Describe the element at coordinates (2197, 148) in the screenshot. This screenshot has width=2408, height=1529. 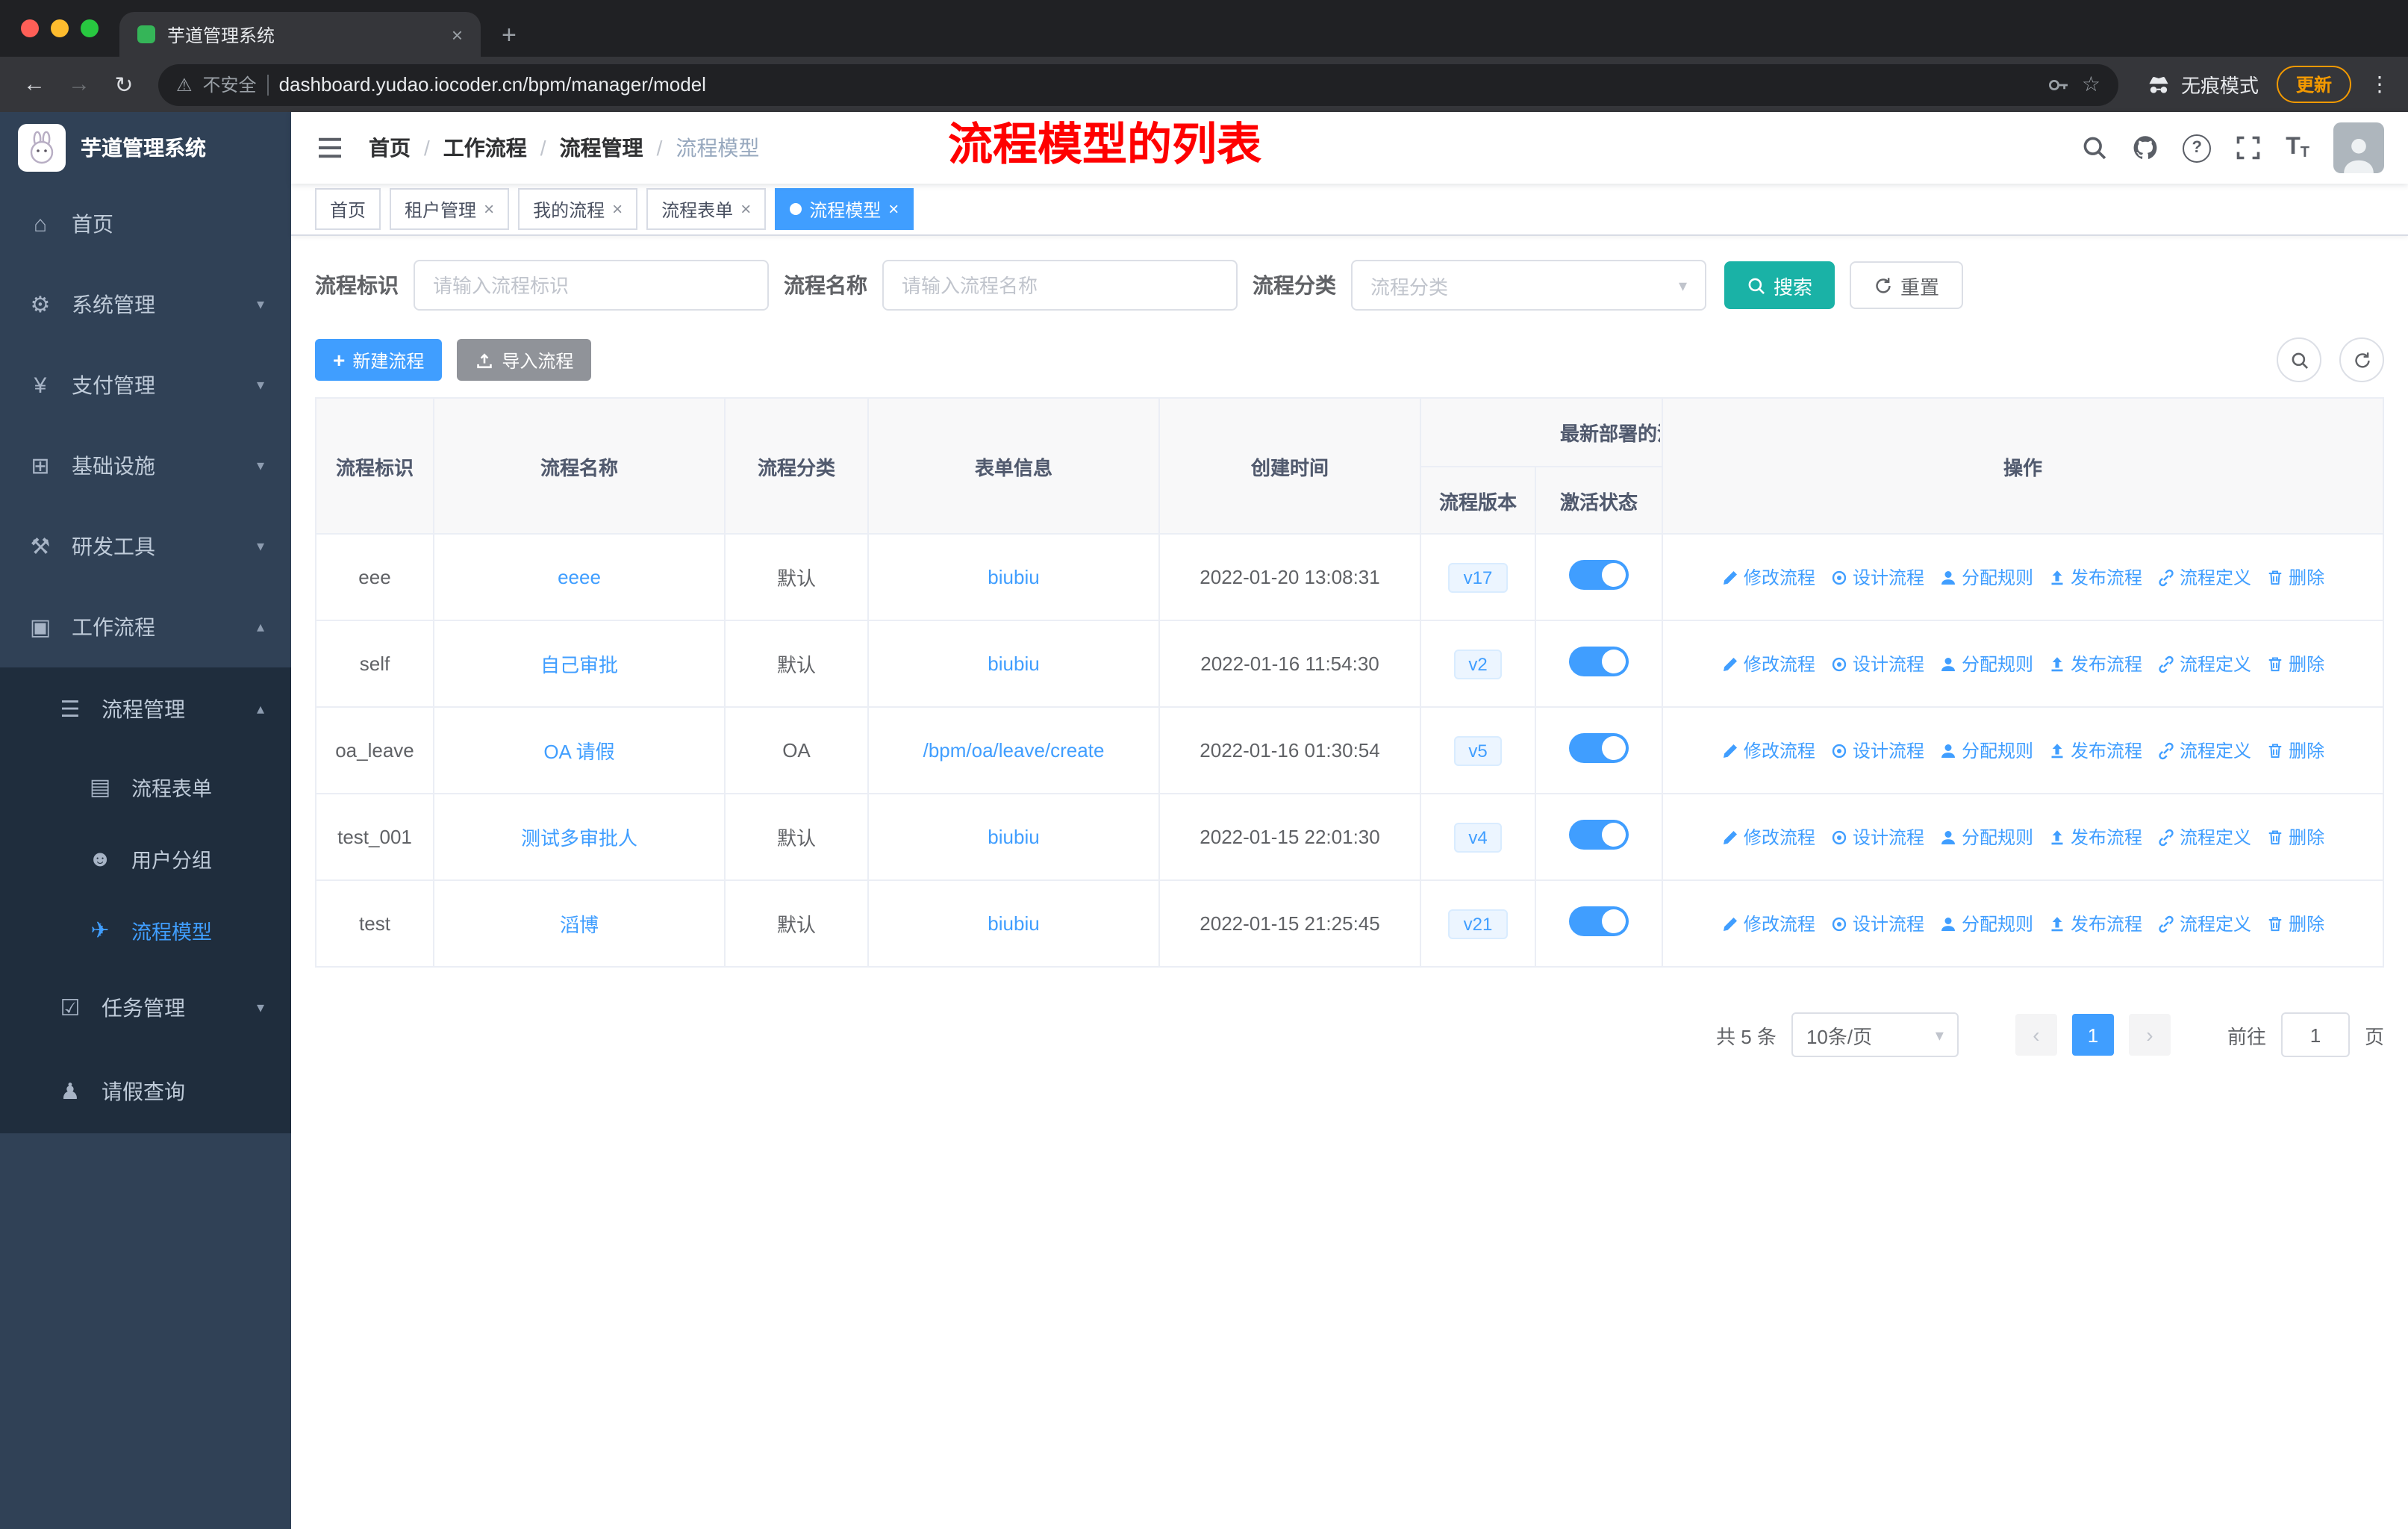
I see `help-icon: ?` at that location.